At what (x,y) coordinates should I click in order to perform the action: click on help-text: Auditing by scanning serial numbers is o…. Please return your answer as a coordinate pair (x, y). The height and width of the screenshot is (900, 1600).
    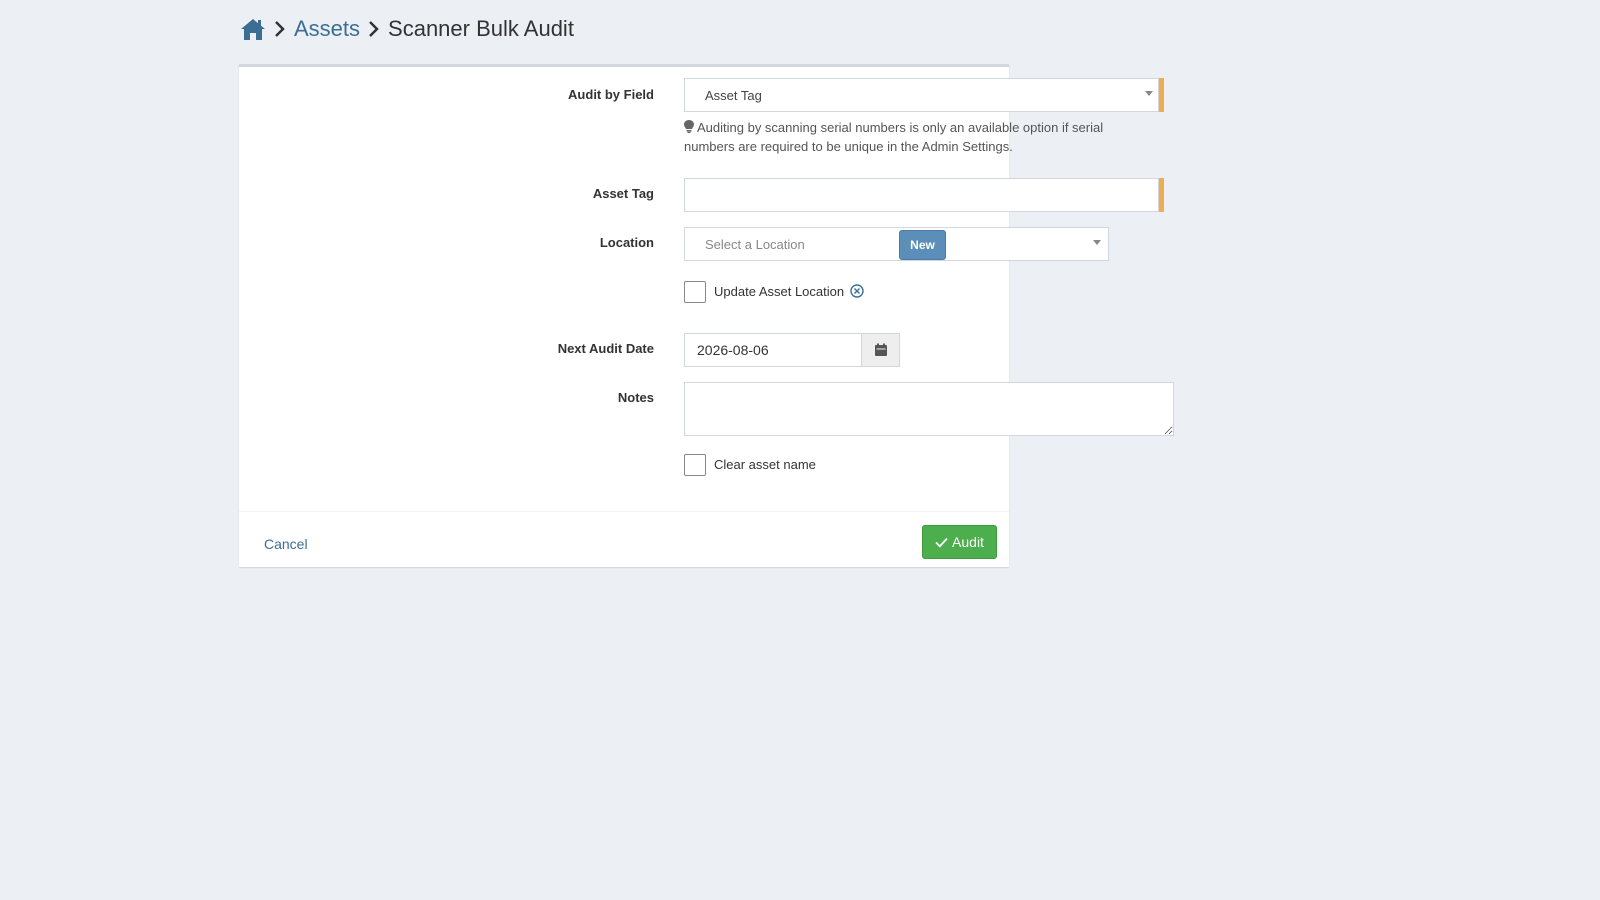
    Looking at the image, I should click on (894, 137).